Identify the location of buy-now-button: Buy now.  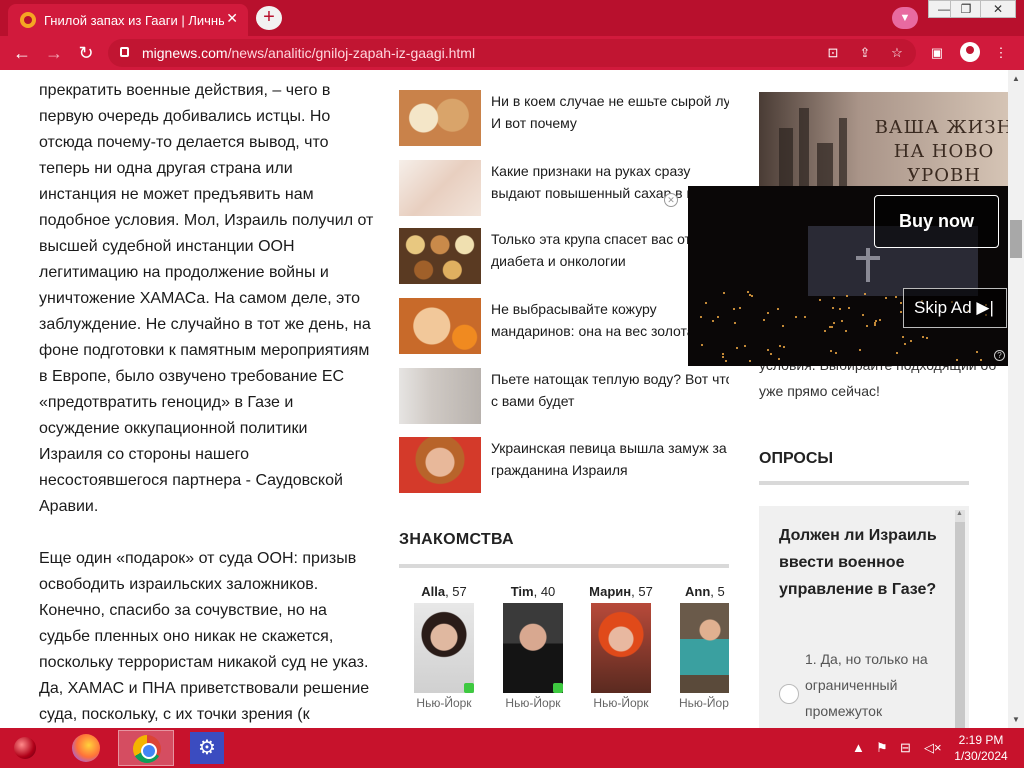
(936, 221).